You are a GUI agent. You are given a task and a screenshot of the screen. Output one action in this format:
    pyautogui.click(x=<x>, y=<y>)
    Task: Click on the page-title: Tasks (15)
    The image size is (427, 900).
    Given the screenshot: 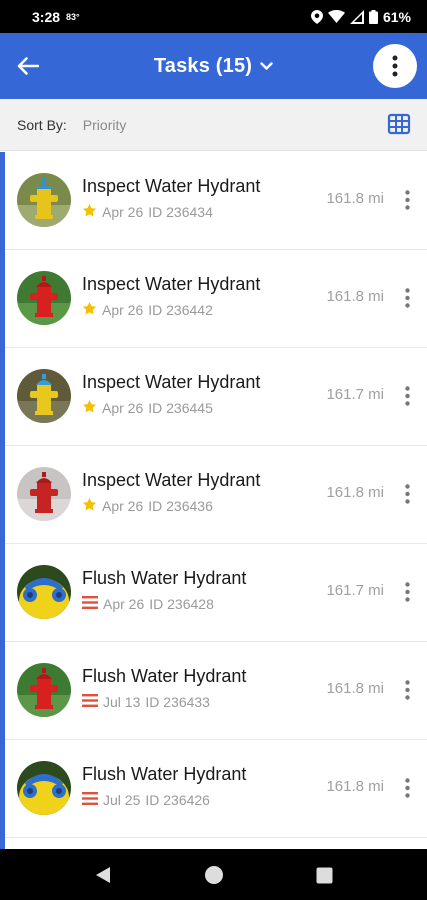 What is the action you would take?
    pyautogui.click(x=203, y=65)
    